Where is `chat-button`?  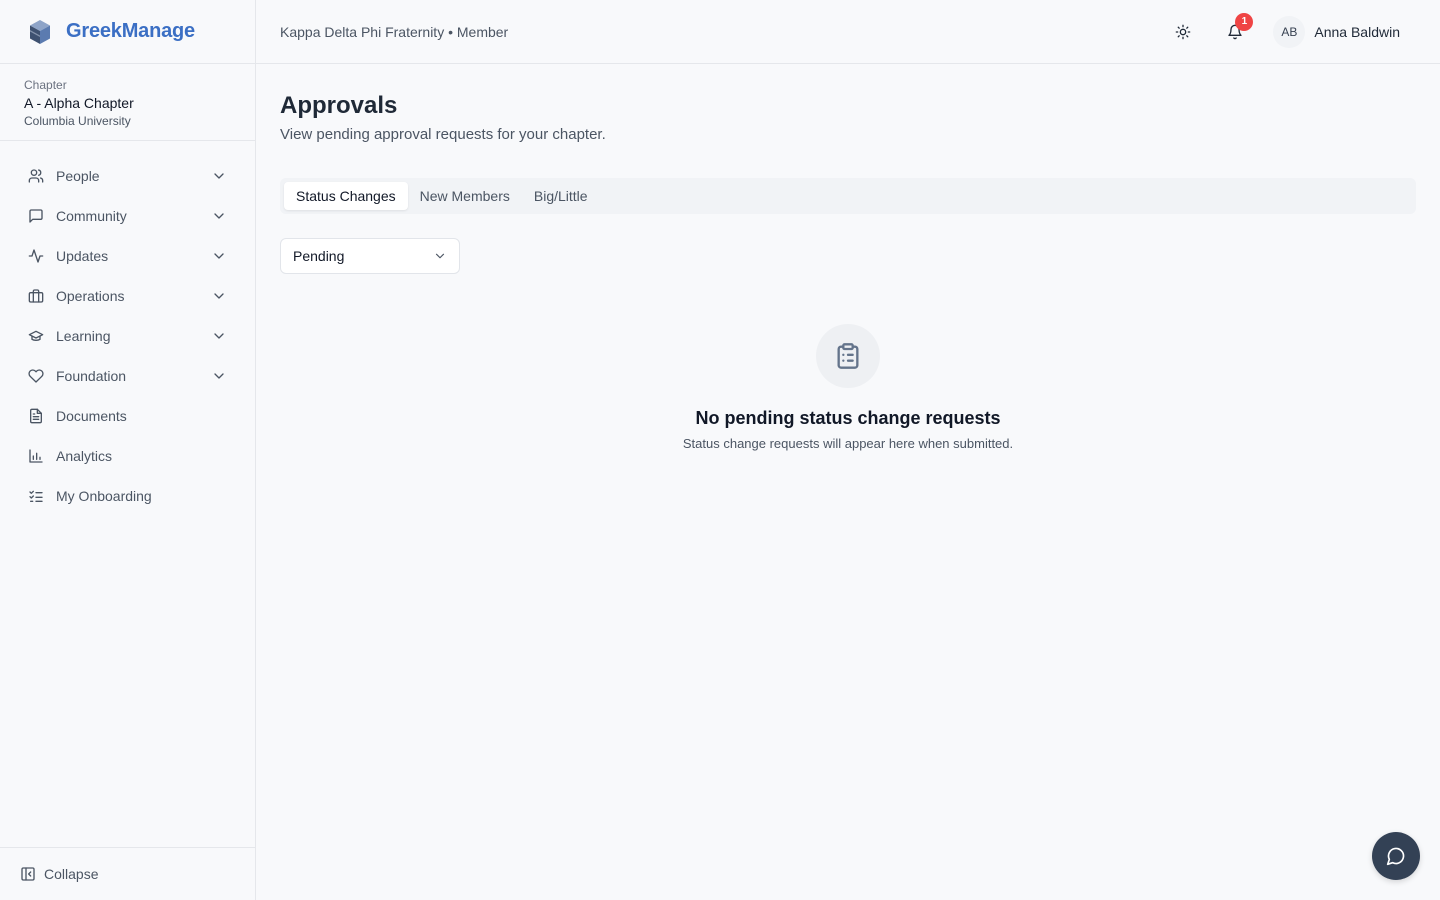
chat-button is located at coordinates (1396, 856).